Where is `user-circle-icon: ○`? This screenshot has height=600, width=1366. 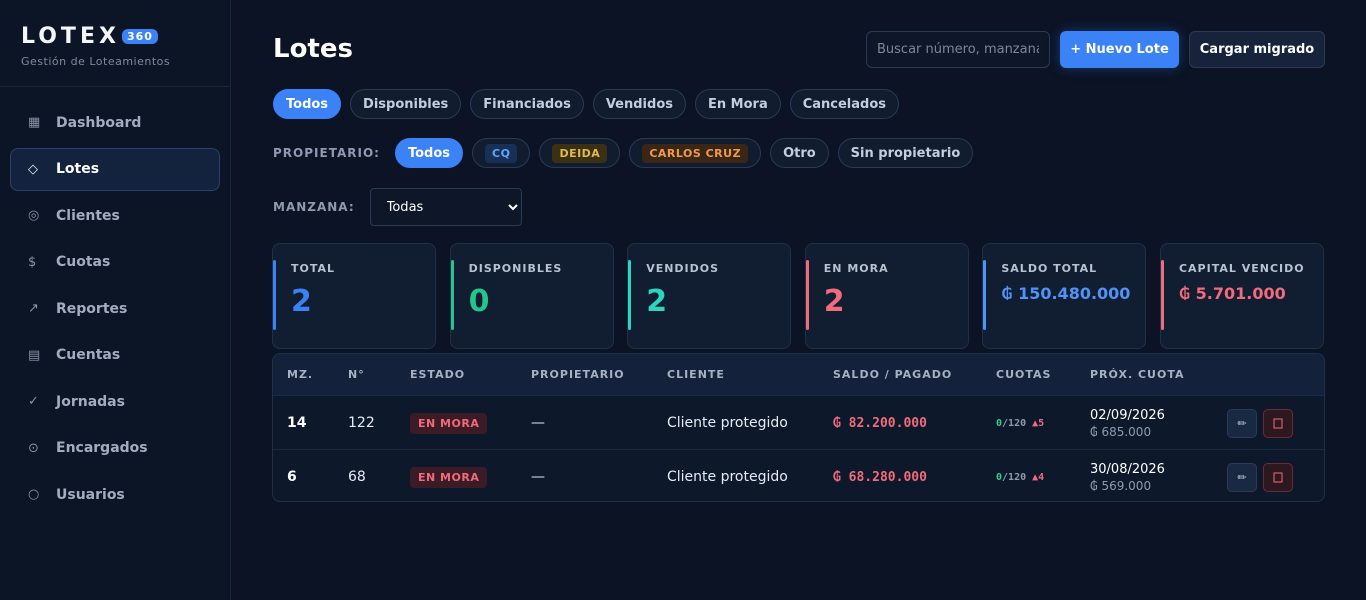
user-circle-icon: ○ is located at coordinates (34, 495).